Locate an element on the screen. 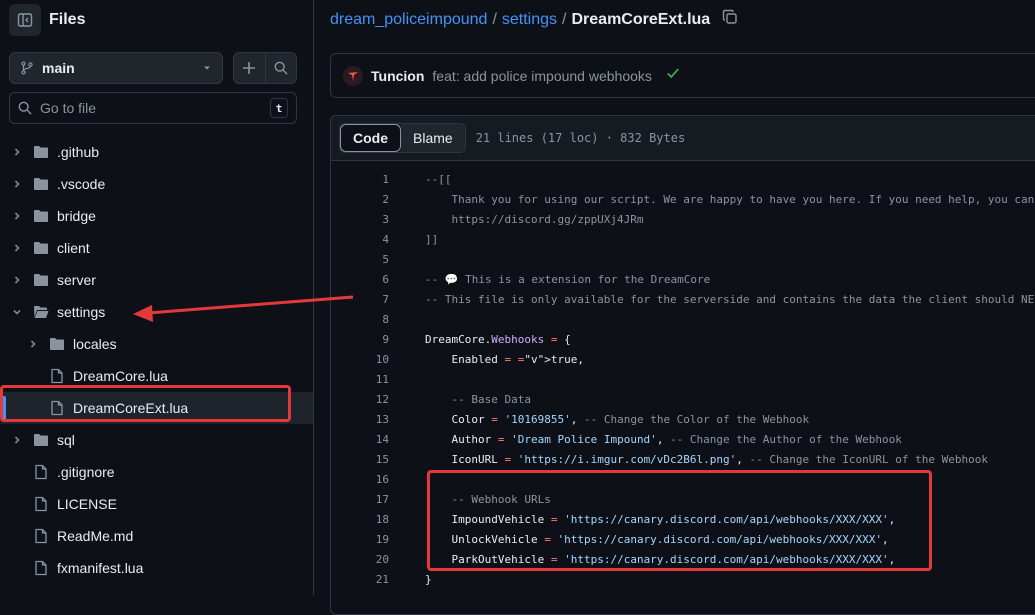 The width and height of the screenshot is (1035, 615). line-number: 11 is located at coordinates (378, 379).